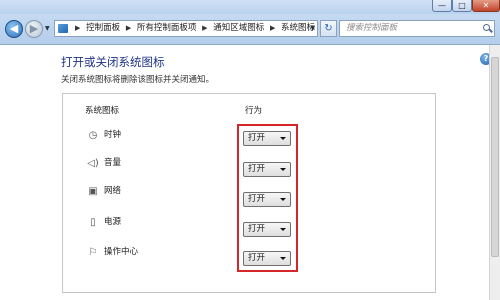 This screenshot has width=500, height=300. What do you see at coordinates (113, 135) in the screenshot?
I see `row-label-clock: 时钟` at bounding box center [113, 135].